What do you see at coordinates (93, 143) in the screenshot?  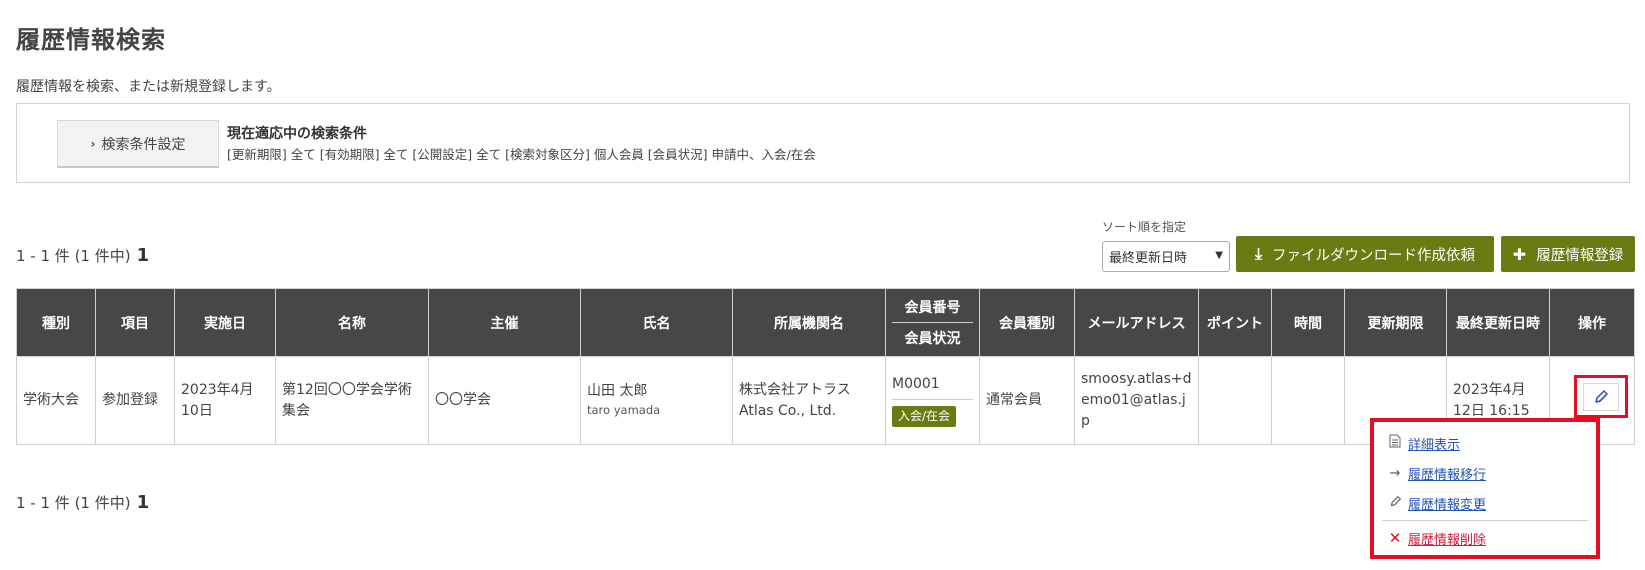 I see `chevron-right-icon: ›` at bounding box center [93, 143].